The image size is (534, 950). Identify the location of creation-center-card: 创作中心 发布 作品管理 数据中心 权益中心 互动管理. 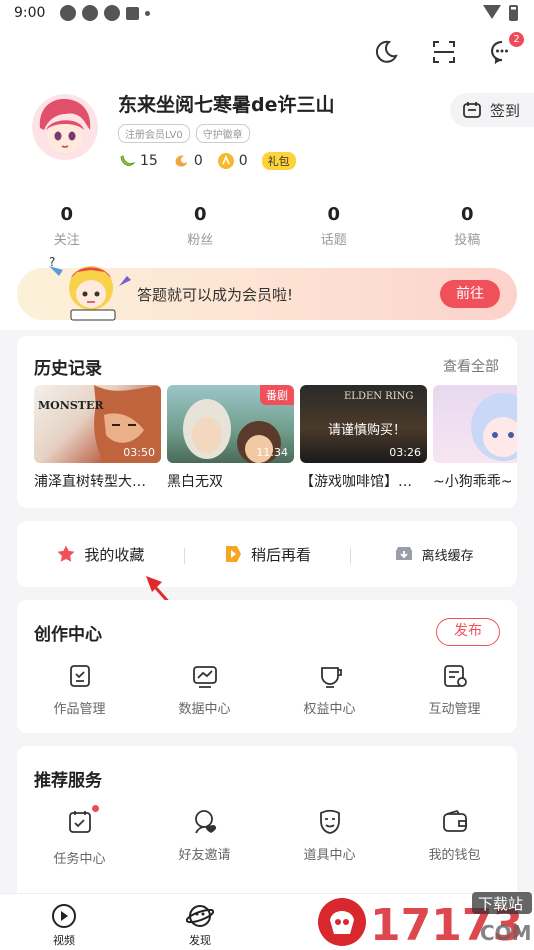
(267, 666).